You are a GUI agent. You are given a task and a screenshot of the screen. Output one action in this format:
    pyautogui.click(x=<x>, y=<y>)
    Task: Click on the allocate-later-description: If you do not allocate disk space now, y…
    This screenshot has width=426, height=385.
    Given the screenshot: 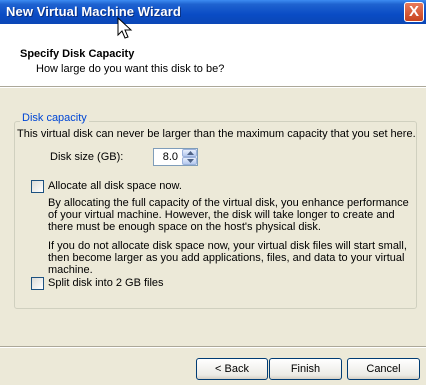 What is the action you would take?
    pyautogui.click(x=227, y=258)
    